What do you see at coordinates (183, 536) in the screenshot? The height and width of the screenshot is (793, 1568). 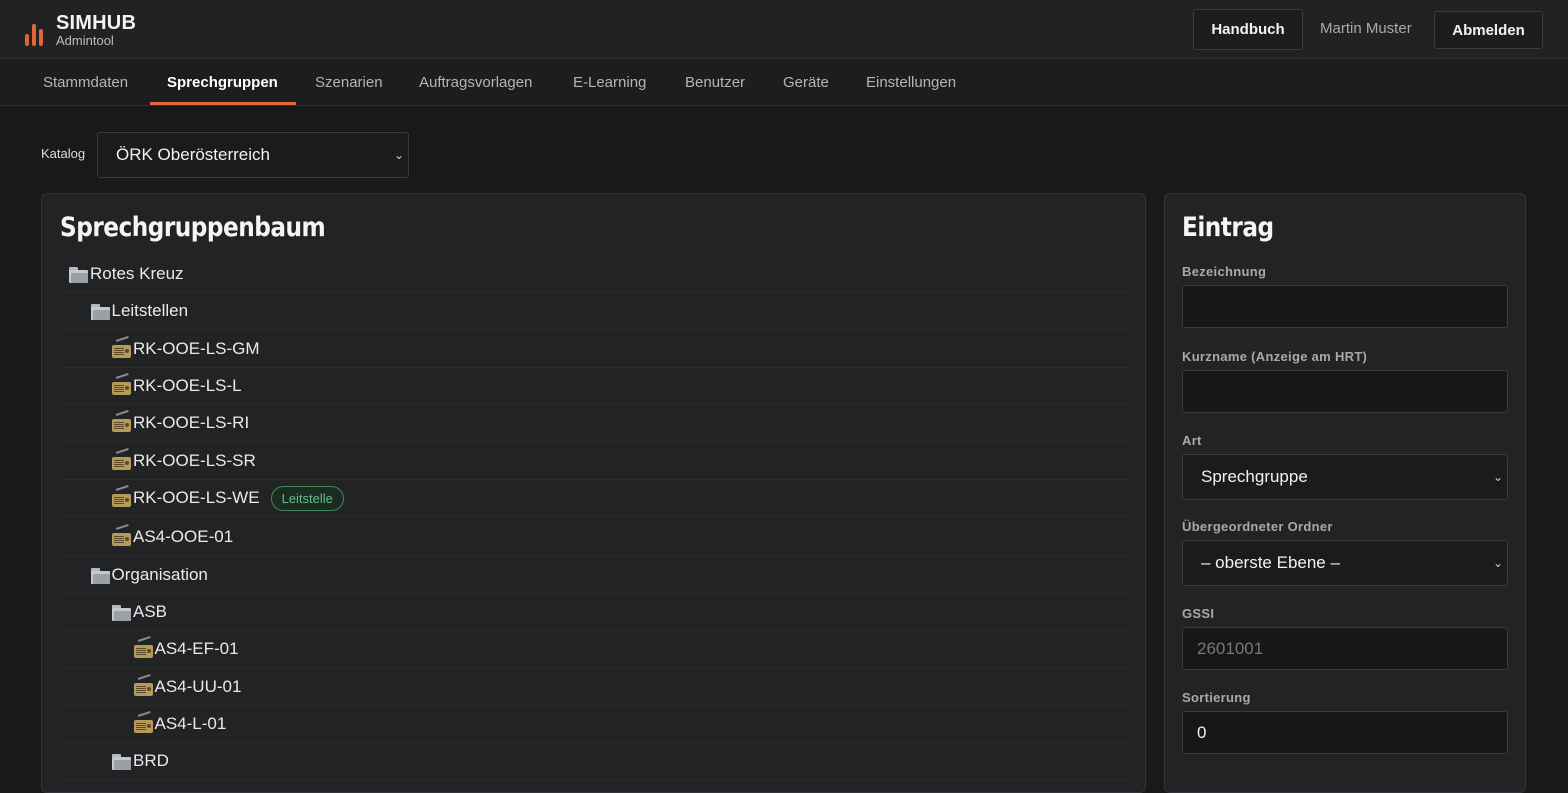 I see `tree-item-label: AS4-OOE-01` at bounding box center [183, 536].